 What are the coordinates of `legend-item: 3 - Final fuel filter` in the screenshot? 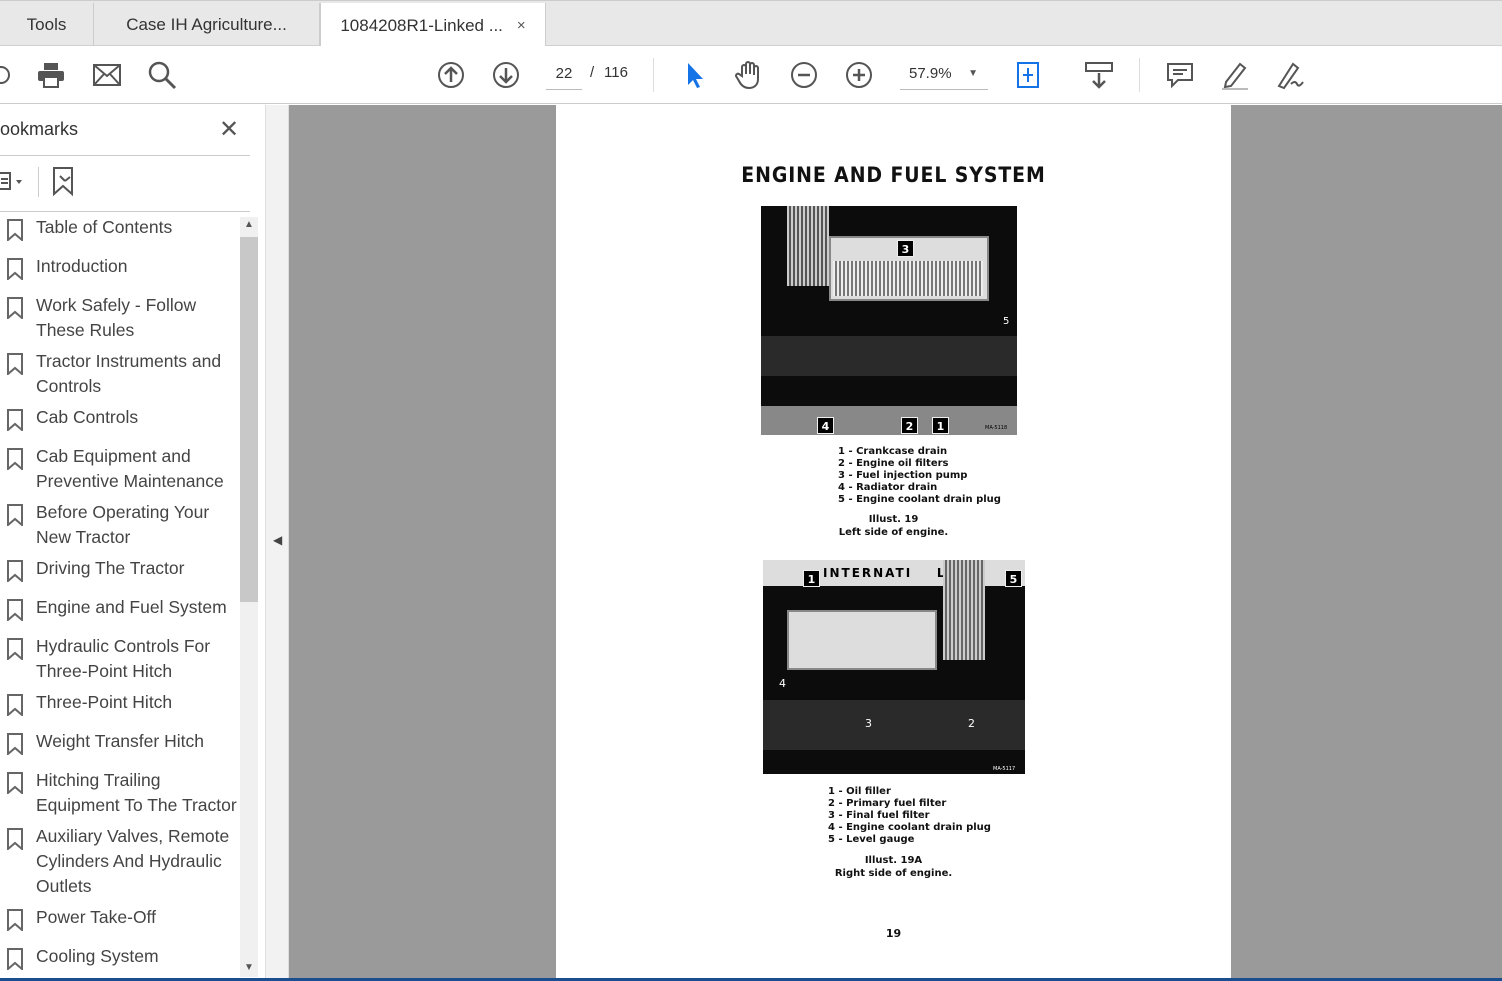 It's located at (879, 815).